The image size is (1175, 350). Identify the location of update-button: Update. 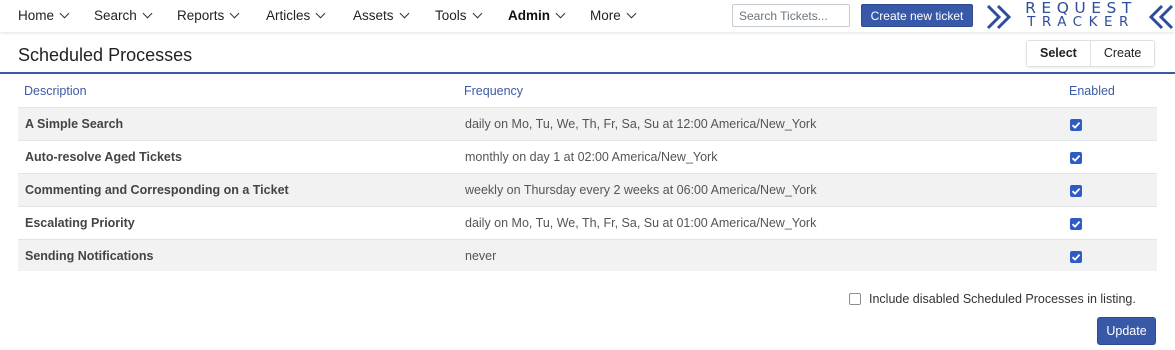
(1126, 331).